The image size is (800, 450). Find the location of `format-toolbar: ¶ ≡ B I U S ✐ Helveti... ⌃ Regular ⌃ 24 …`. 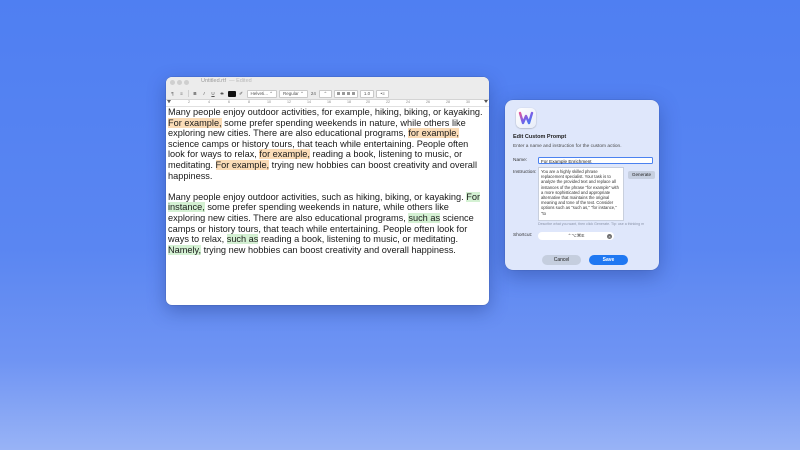

format-toolbar: ¶ ≡ B I U S ✐ Helveti... ⌃ Regular ⌃ 24 … is located at coordinates (327, 94).